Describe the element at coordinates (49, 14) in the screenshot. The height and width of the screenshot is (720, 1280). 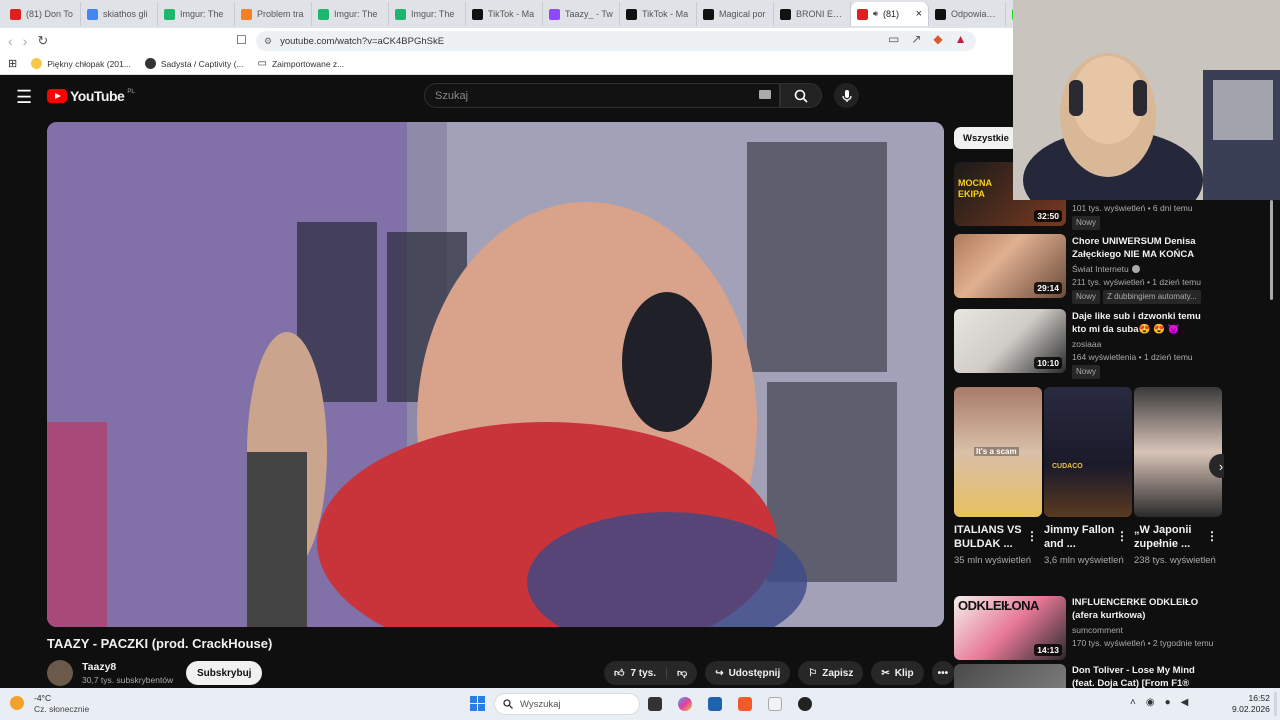
I see `tab-title: (81) Don To` at that location.